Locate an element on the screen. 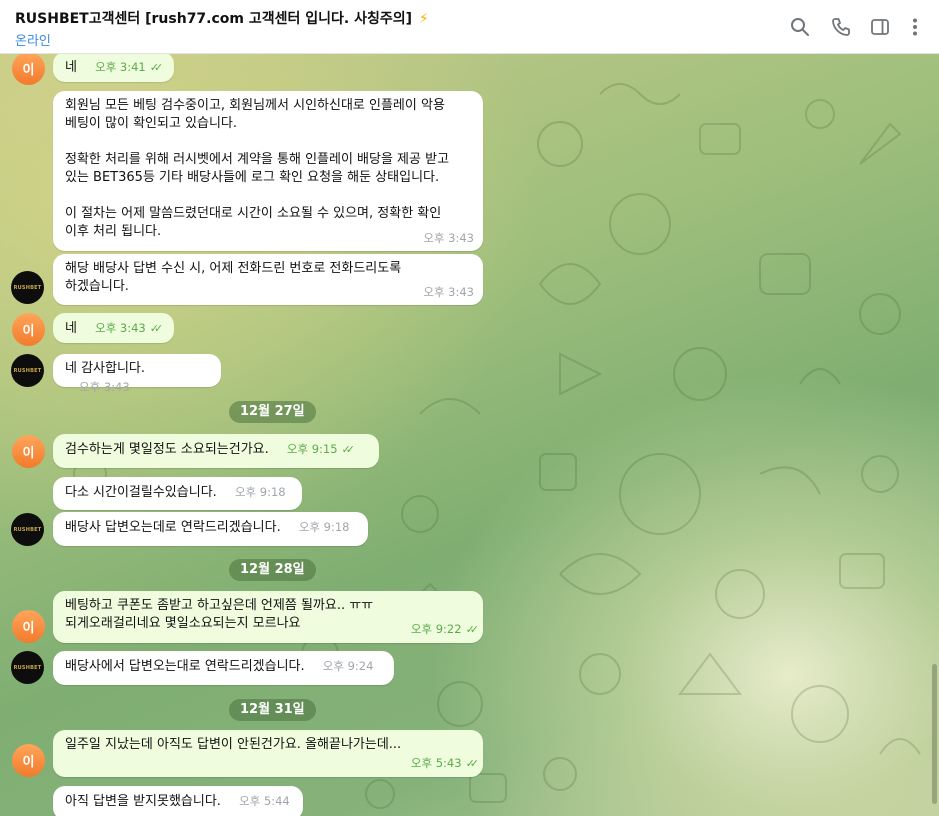 The height and width of the screenshot is (816, 939). message-time: 오후 3:43 ✓✓ is located at coordinates (129, 328).